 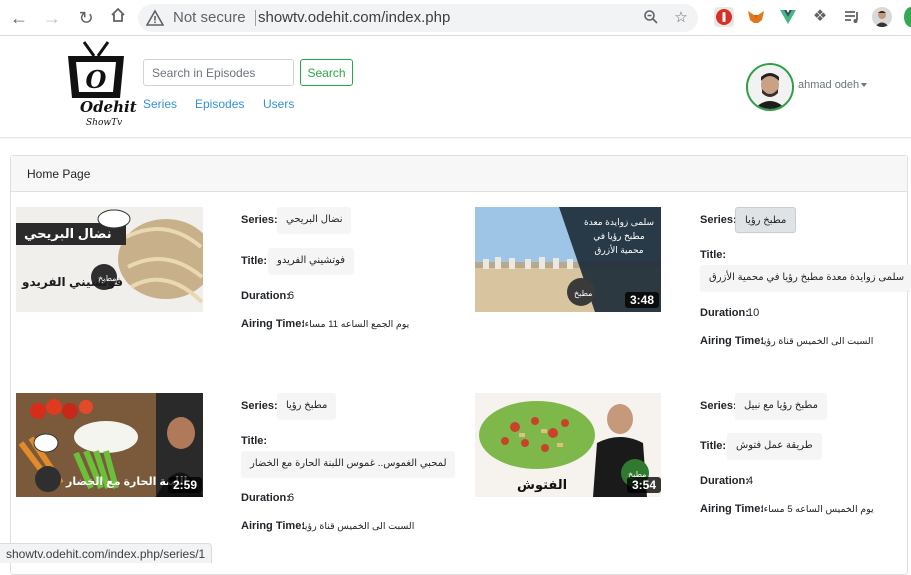 I want to click on vue-extension-icon, so click(x=788, y=17).